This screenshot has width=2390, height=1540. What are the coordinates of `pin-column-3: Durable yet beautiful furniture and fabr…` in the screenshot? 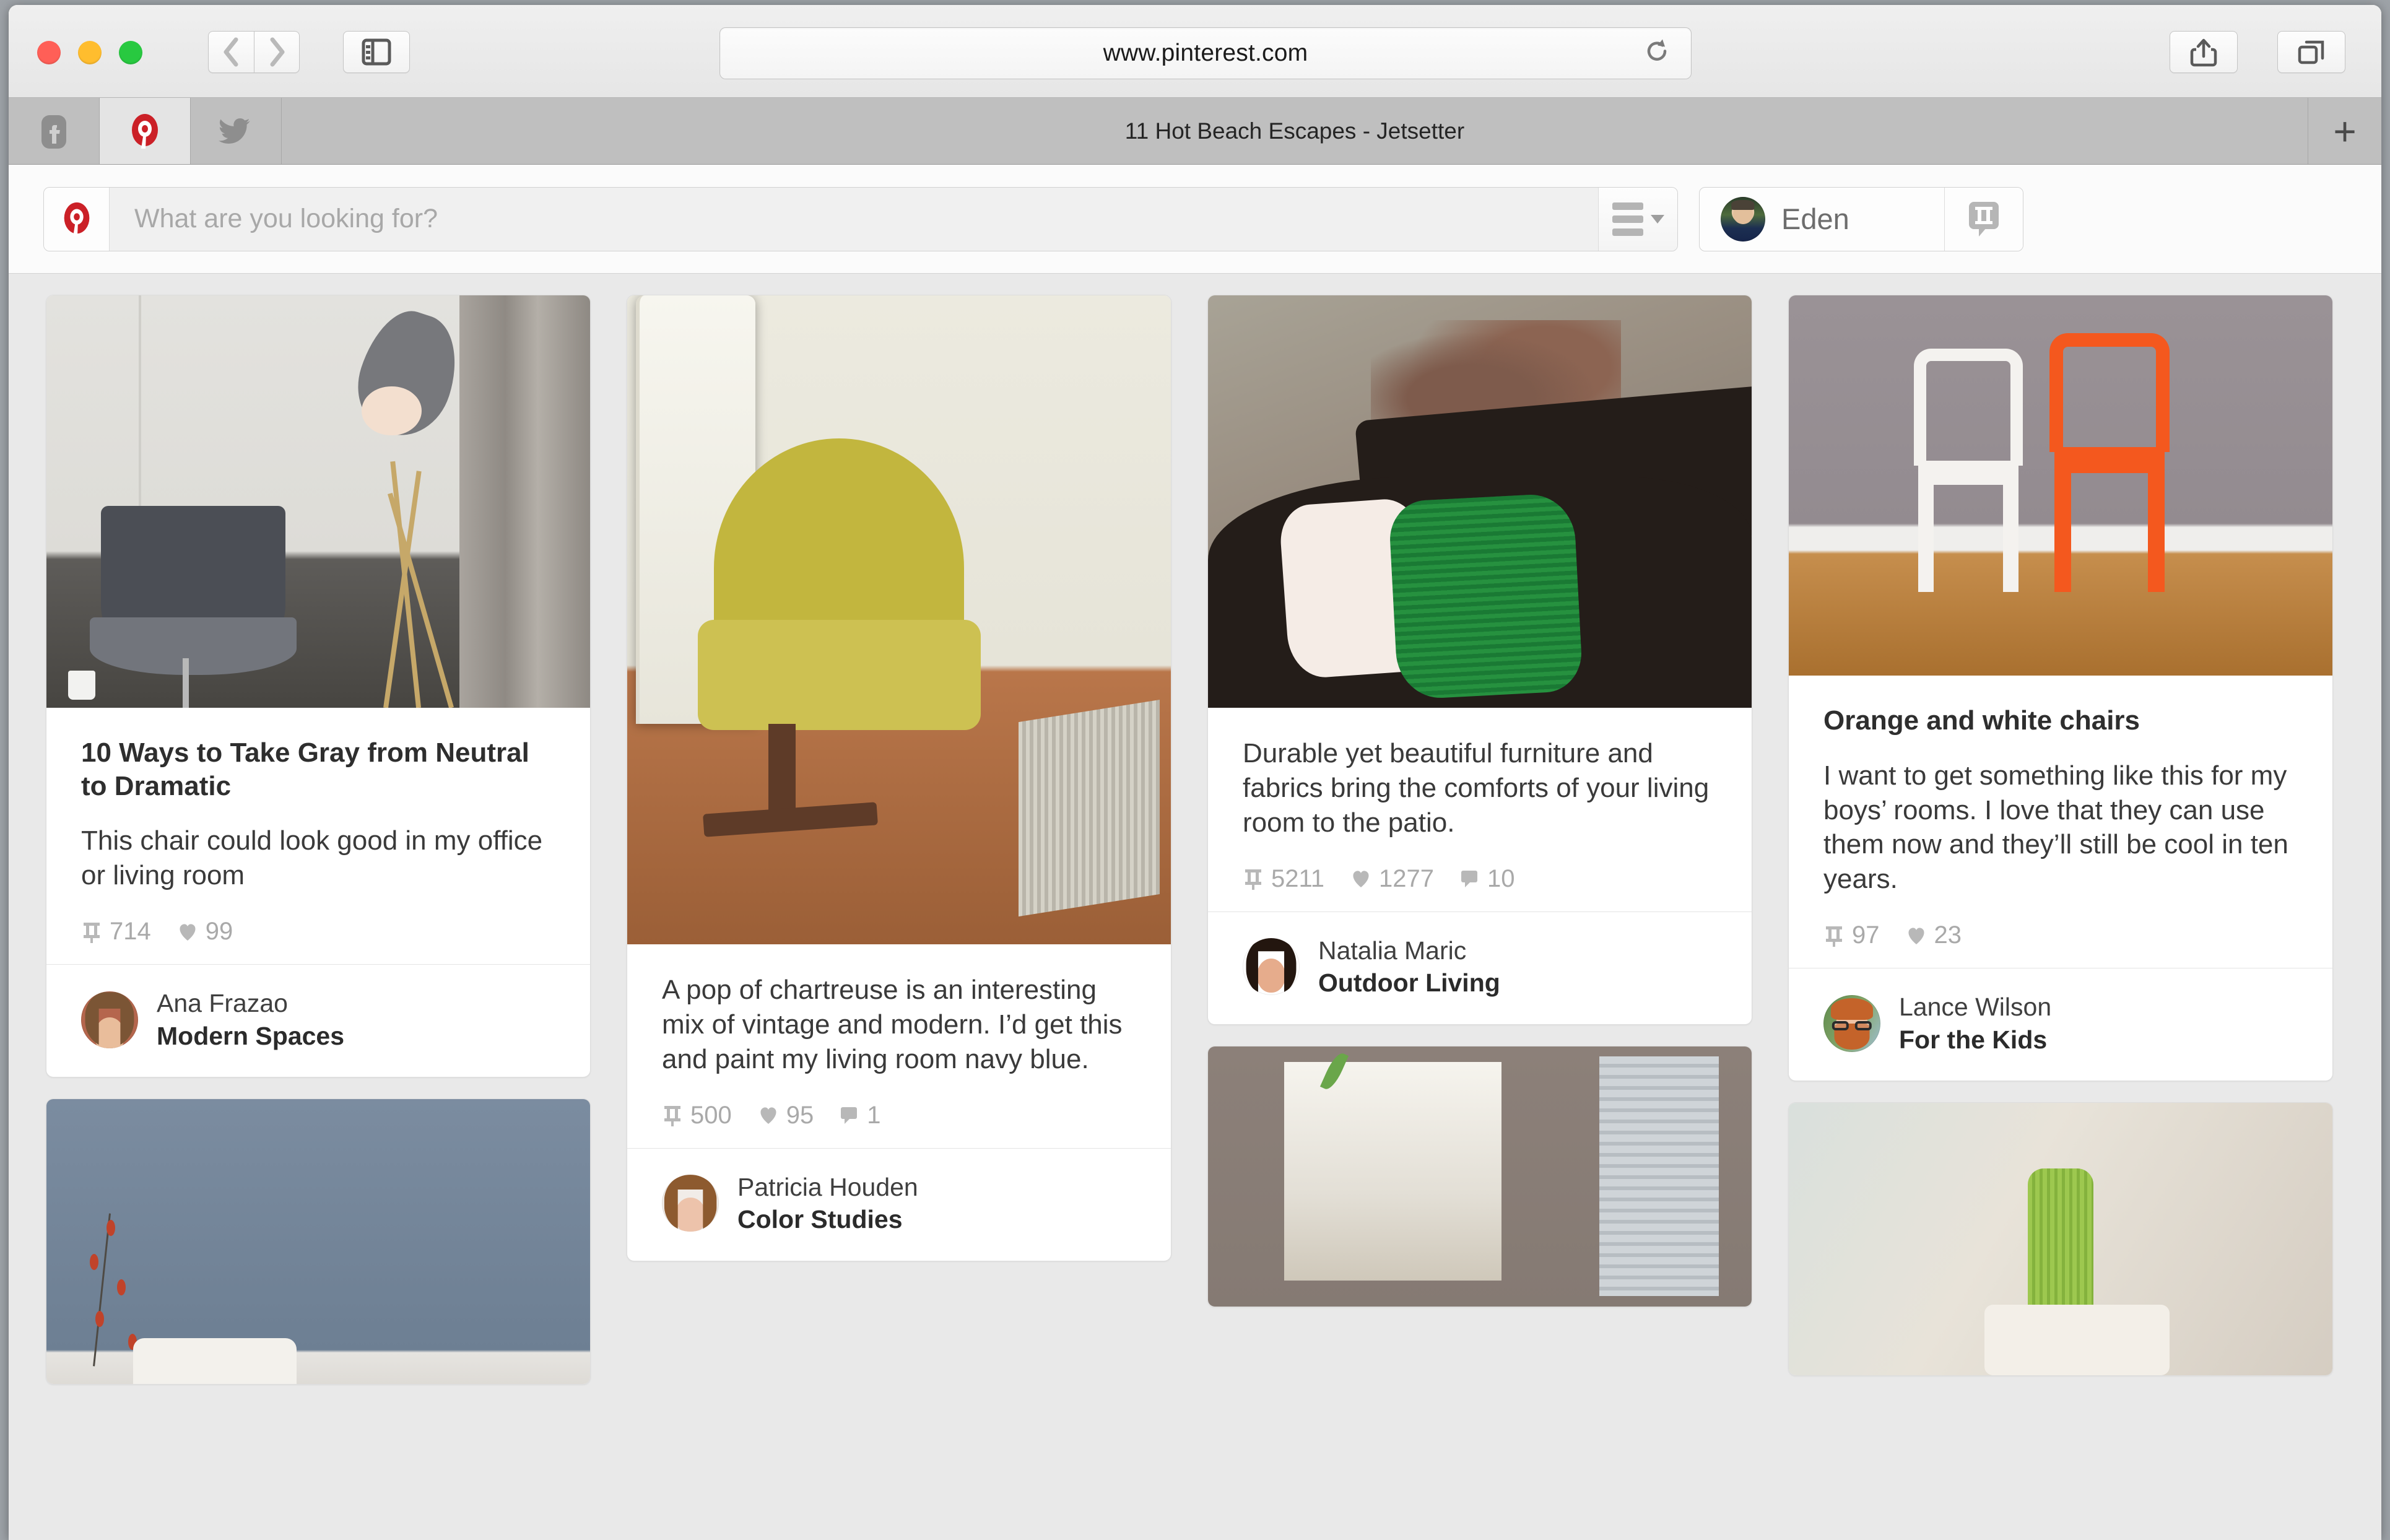 It's located at (1480, 801).